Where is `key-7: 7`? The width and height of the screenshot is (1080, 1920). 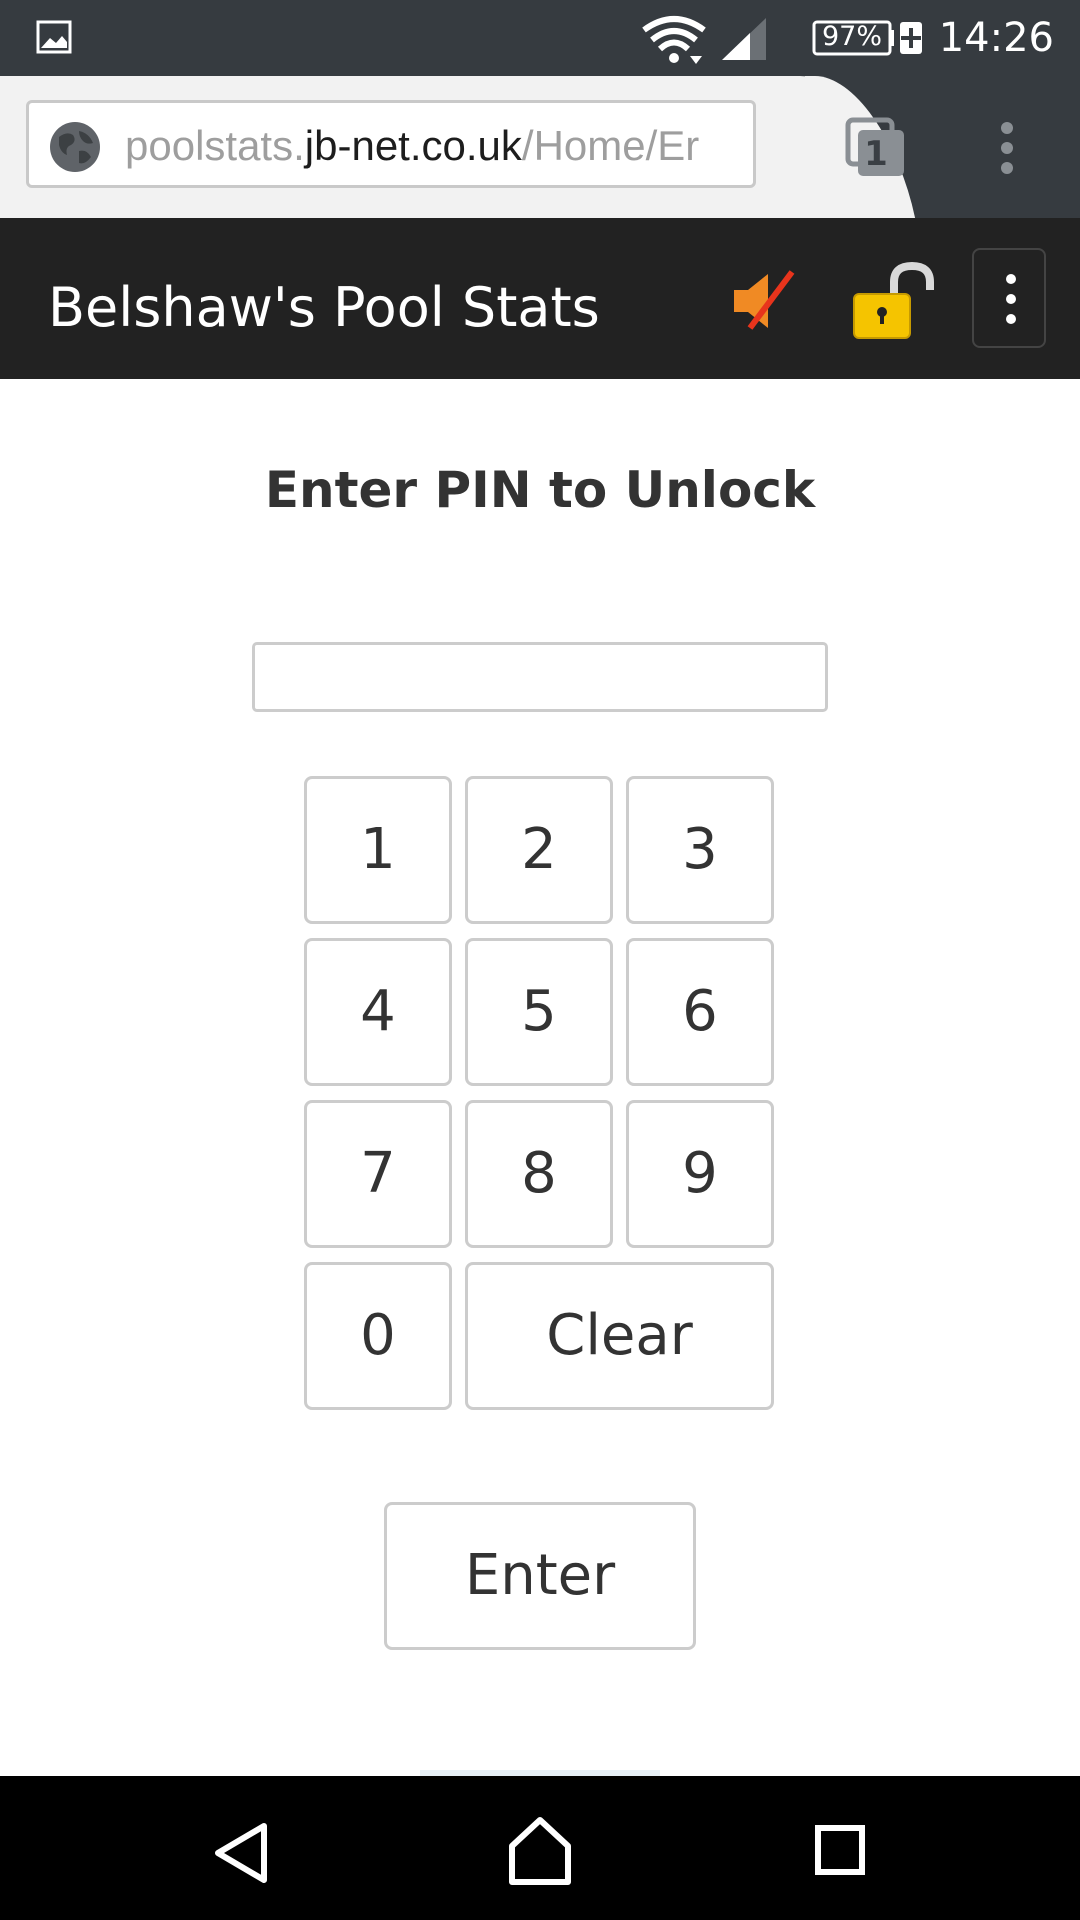
key-7: 7 is located at coordinates (378, 1174).